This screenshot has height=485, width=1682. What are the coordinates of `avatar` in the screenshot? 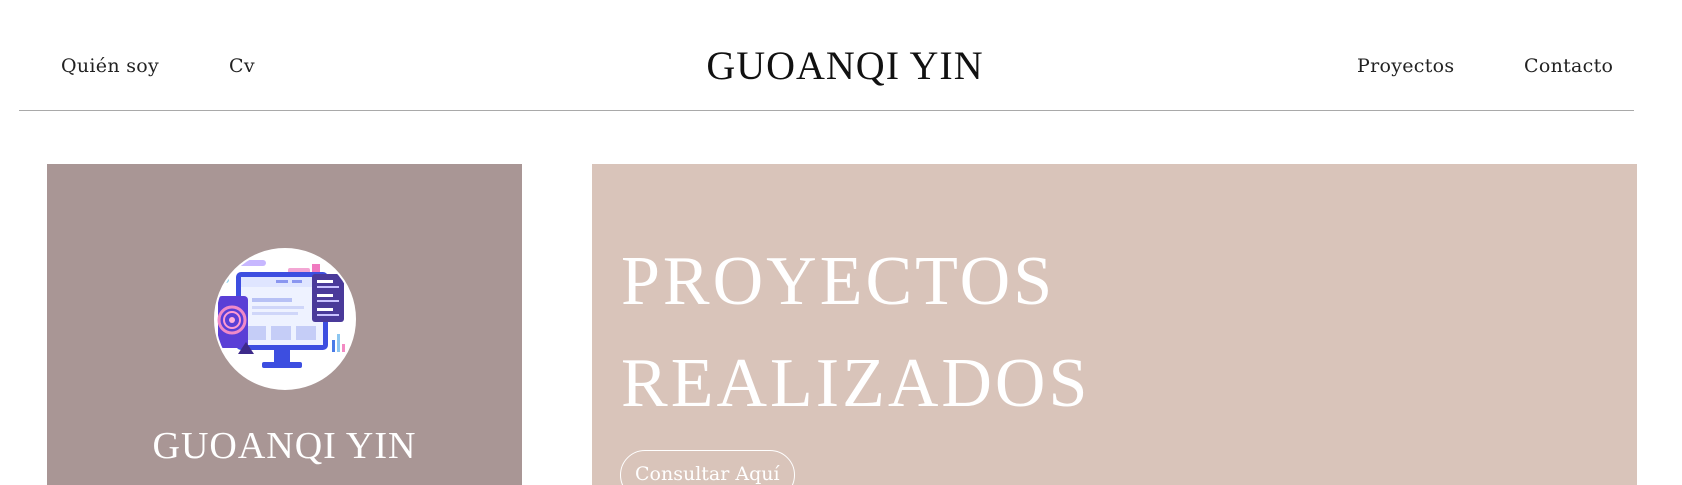 It's located at (285, 319).